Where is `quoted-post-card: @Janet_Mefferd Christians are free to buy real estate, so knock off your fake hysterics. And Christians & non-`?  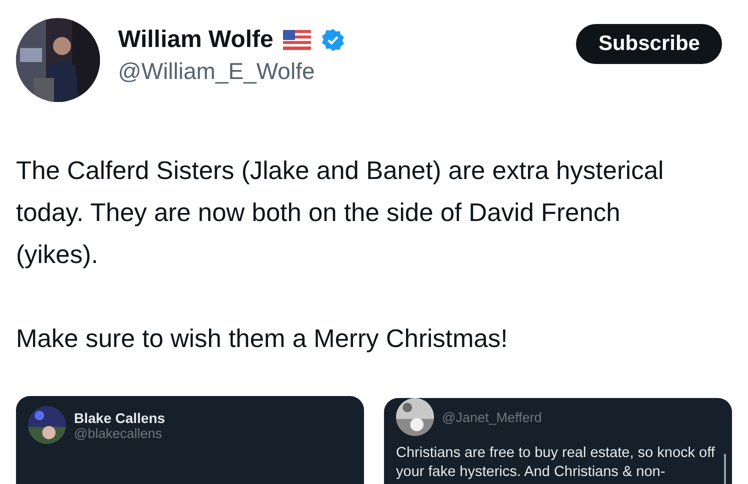 quoted-post-card: @Janet_Mefferd Christians are free to buy real estate, so knock off your fake hysterics. And Christians & non- is located at coordinates (558, 441).